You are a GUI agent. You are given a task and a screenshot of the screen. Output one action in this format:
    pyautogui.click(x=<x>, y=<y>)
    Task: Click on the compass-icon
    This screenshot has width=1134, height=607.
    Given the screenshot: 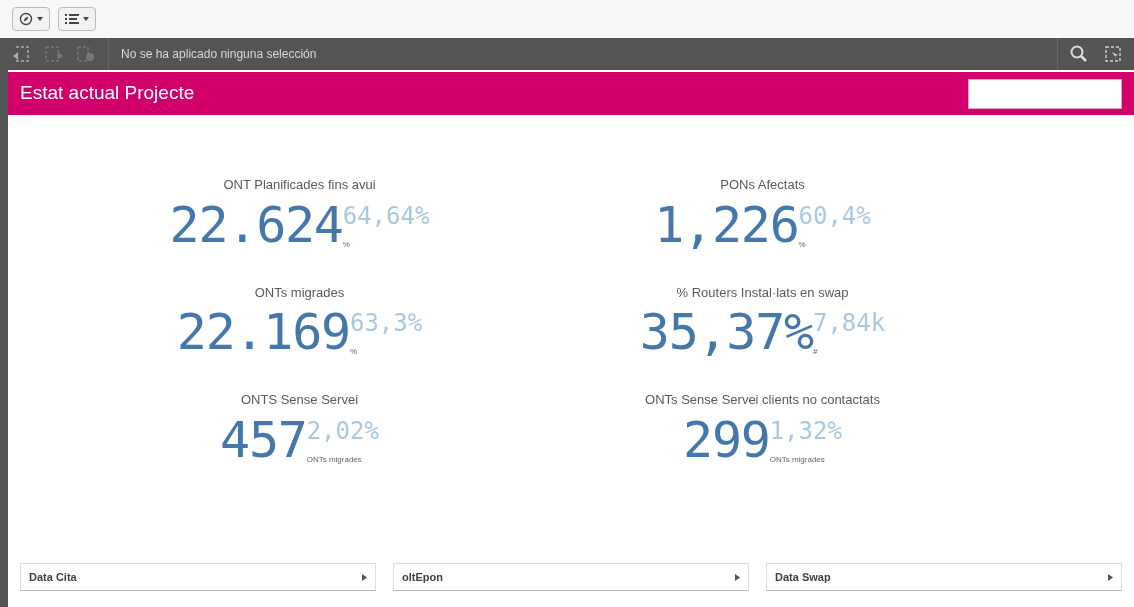 What is the action you would take?
    pyautogui.click(x=26, y=19)
    